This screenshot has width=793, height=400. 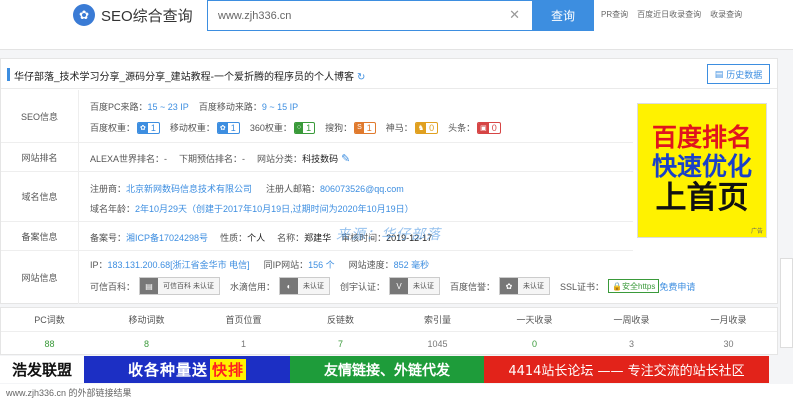 I want to click on ad-4414: 4414站长论坛 —— 专注交流的站长社区, so click(x=626, y=369).